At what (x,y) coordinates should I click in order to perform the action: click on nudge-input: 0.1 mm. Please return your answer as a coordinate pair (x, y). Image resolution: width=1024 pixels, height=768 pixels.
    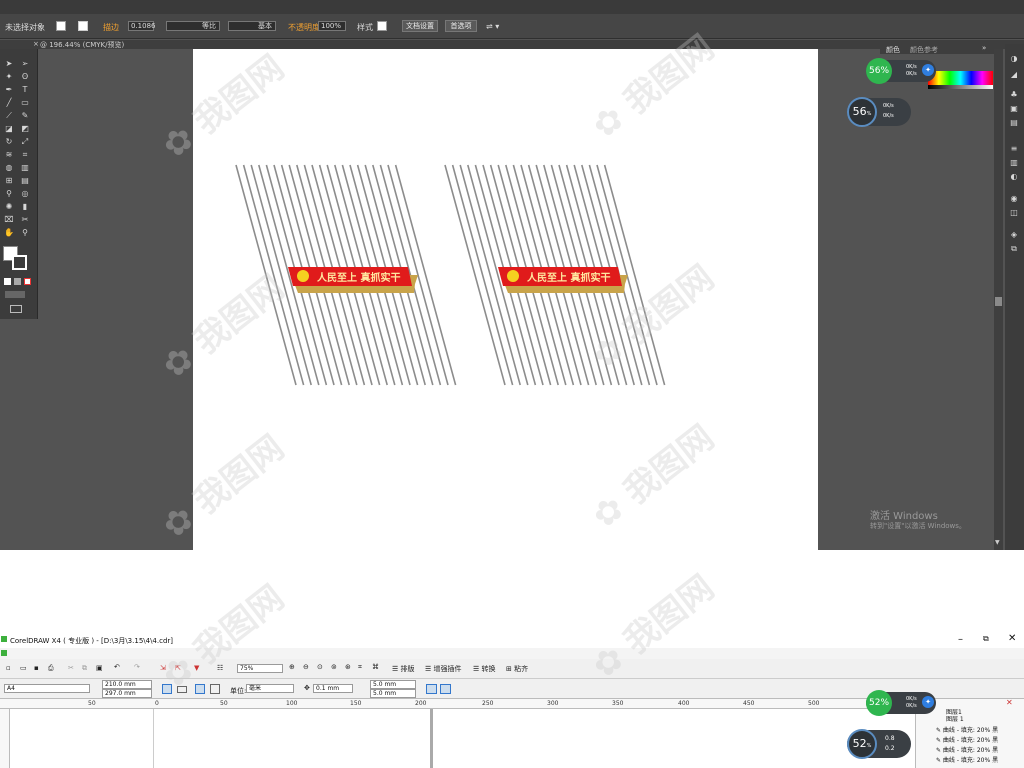
    Looking at the image, I should click on (333, 688).